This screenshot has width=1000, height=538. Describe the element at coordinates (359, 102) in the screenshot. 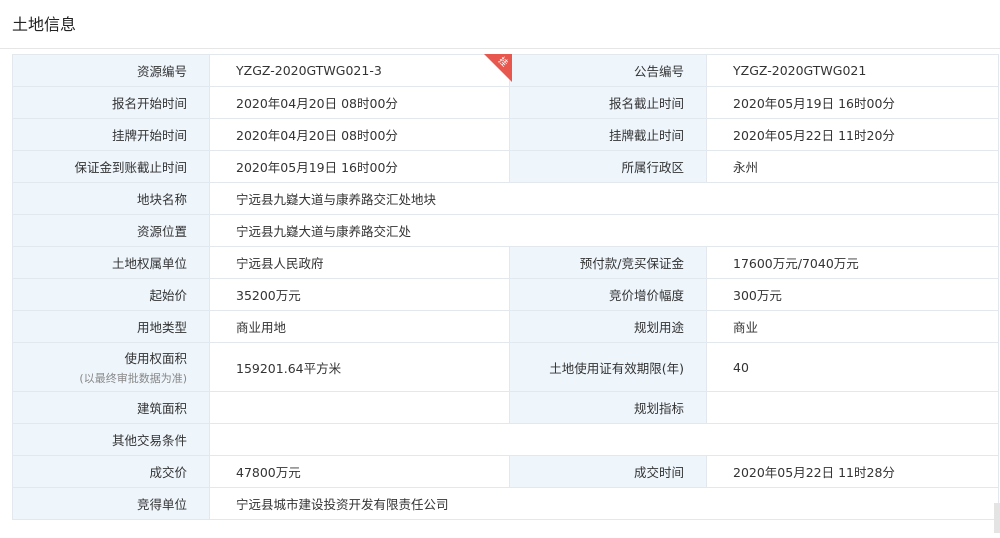

I see `signup-start-value: 2020年04月20日 08时00分` at that location.